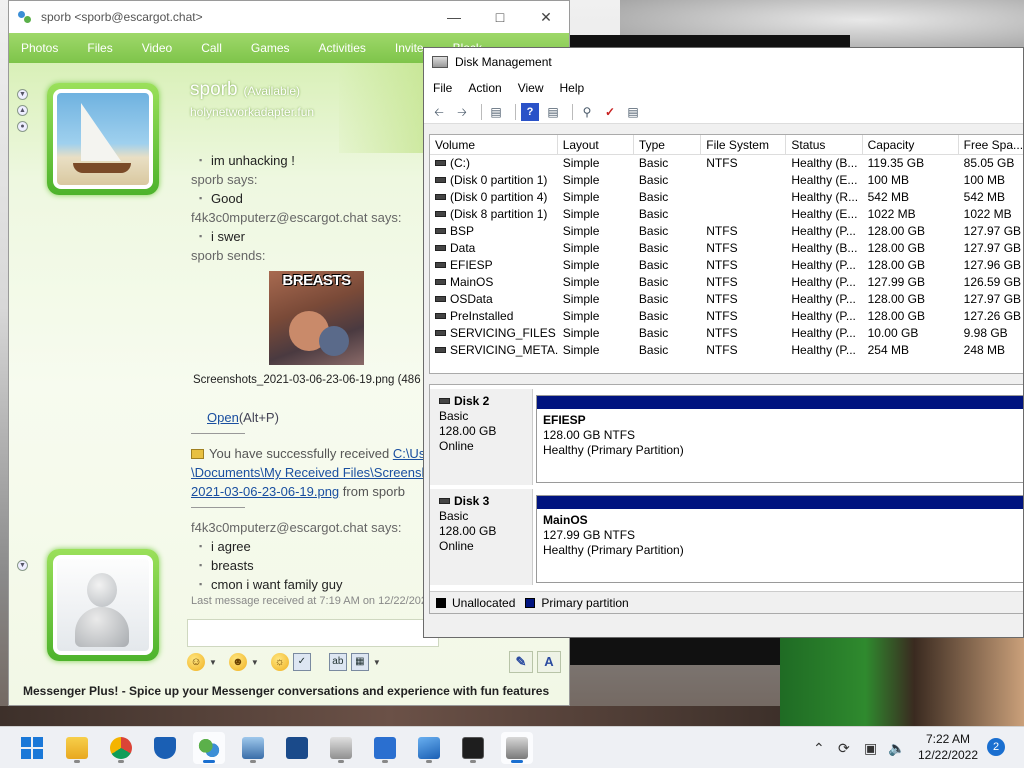 This screenshot has height=768, width=1024. Describe the element at coordinates (297, 748) in the screenshot. I see `taskbar-app-blue` at that location.